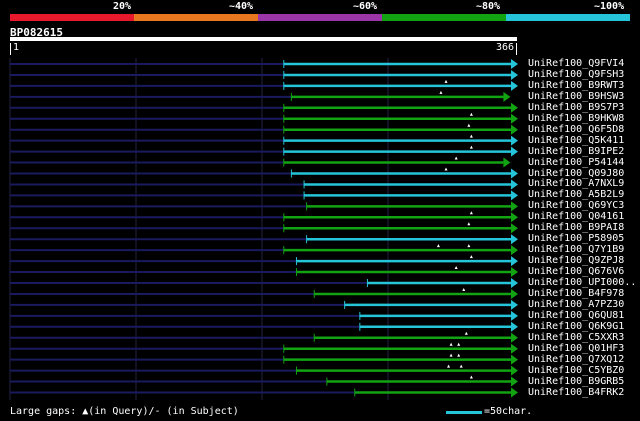 This screenshot has height=421, width=640. Describe the element at coordinates (576, 96) in the screenshot. I see `hit-label: UniRef100_B9HSW3` at that location.